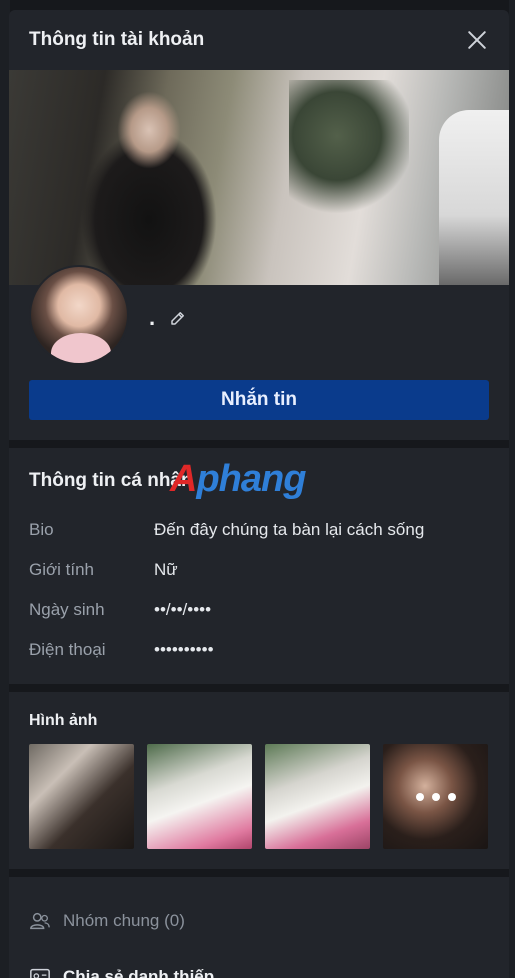 The height and width of the screenshot is (978, 515). What do you see at coordinates (166, 569) in the screenshot?
I see `info-value: Nữ` at bounding box center [166, 569].